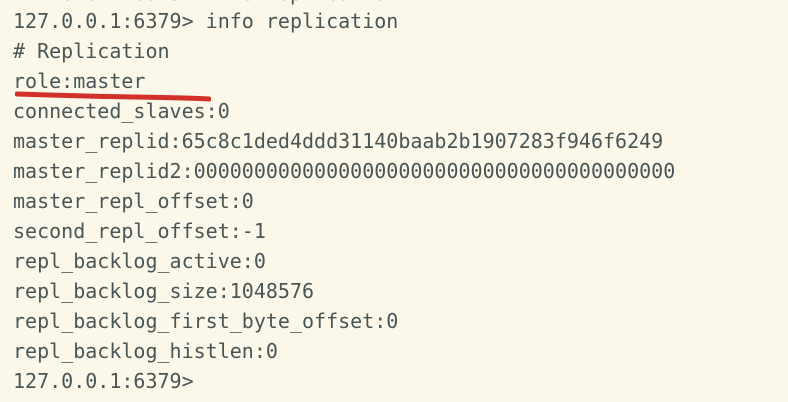  Describe the element at coordinates (139, 231) in the screenshot. I see `terminal-line-second-repl-offset: second_repl_offset:-1` at that location.